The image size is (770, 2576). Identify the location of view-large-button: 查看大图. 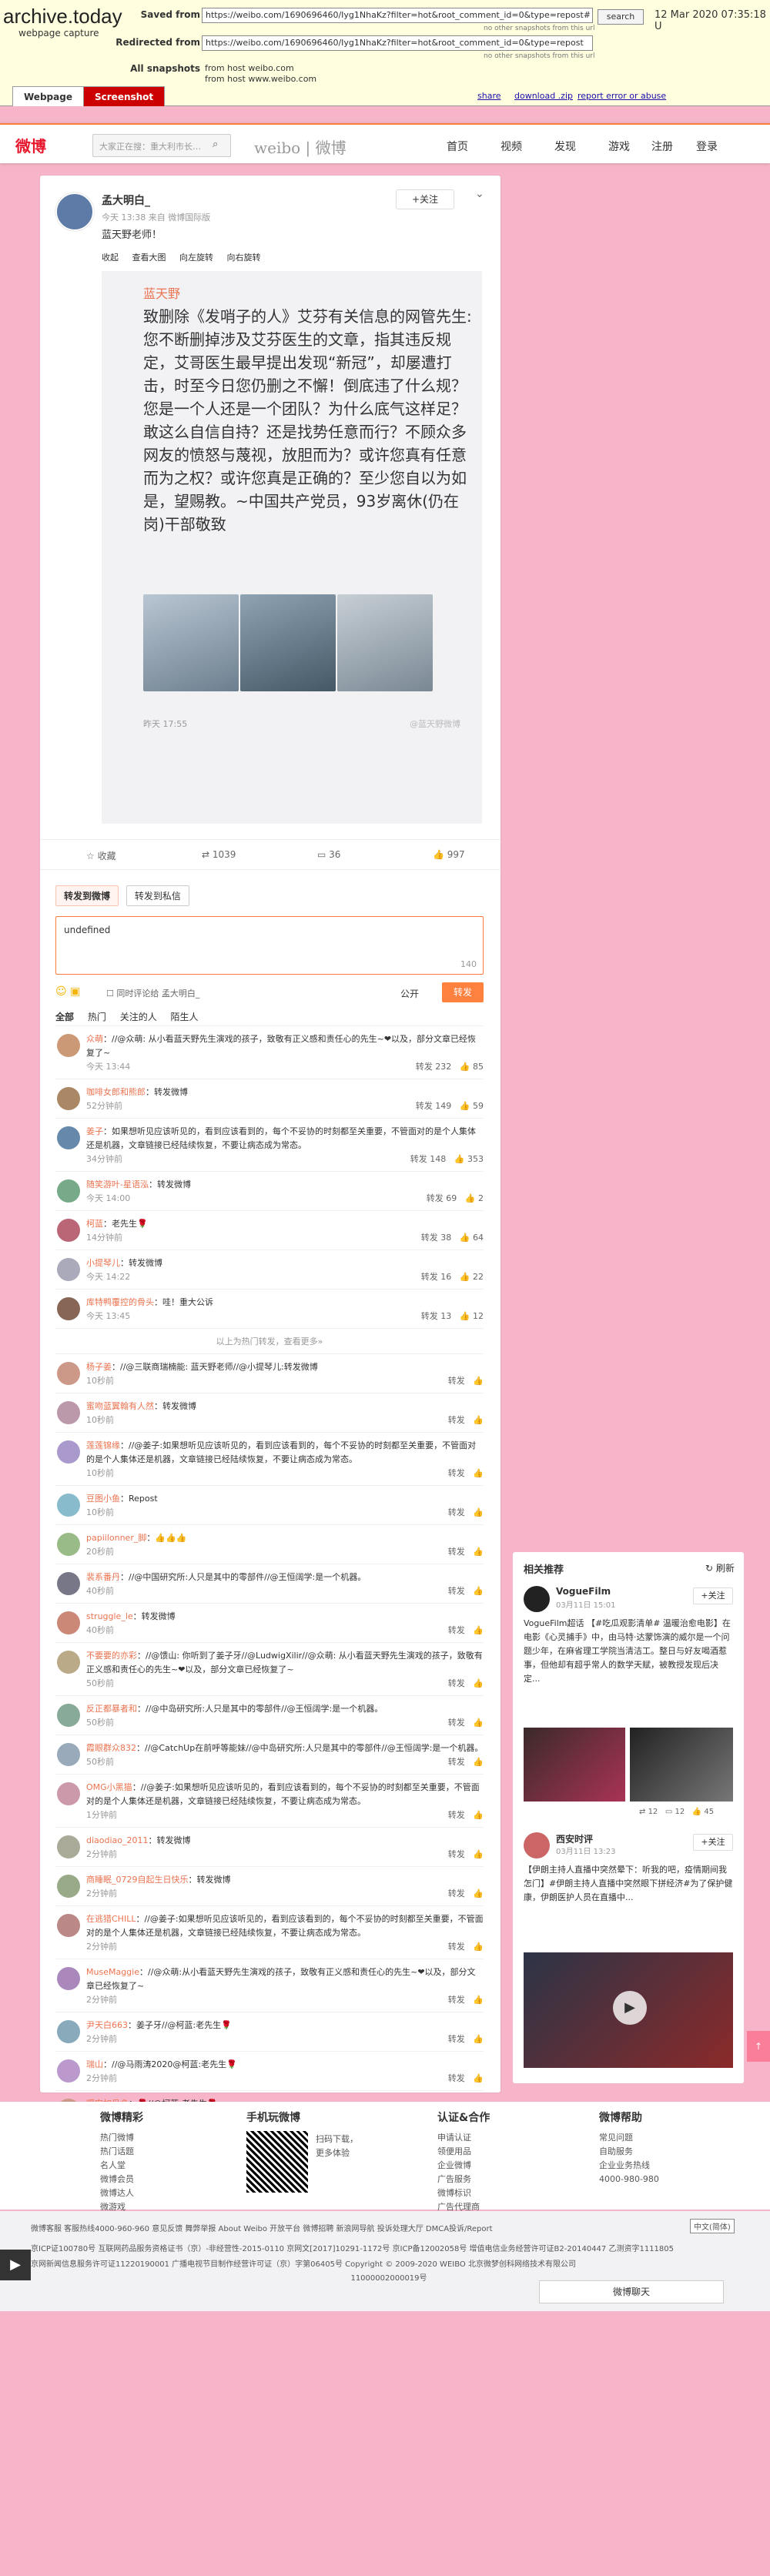
(149, 258).